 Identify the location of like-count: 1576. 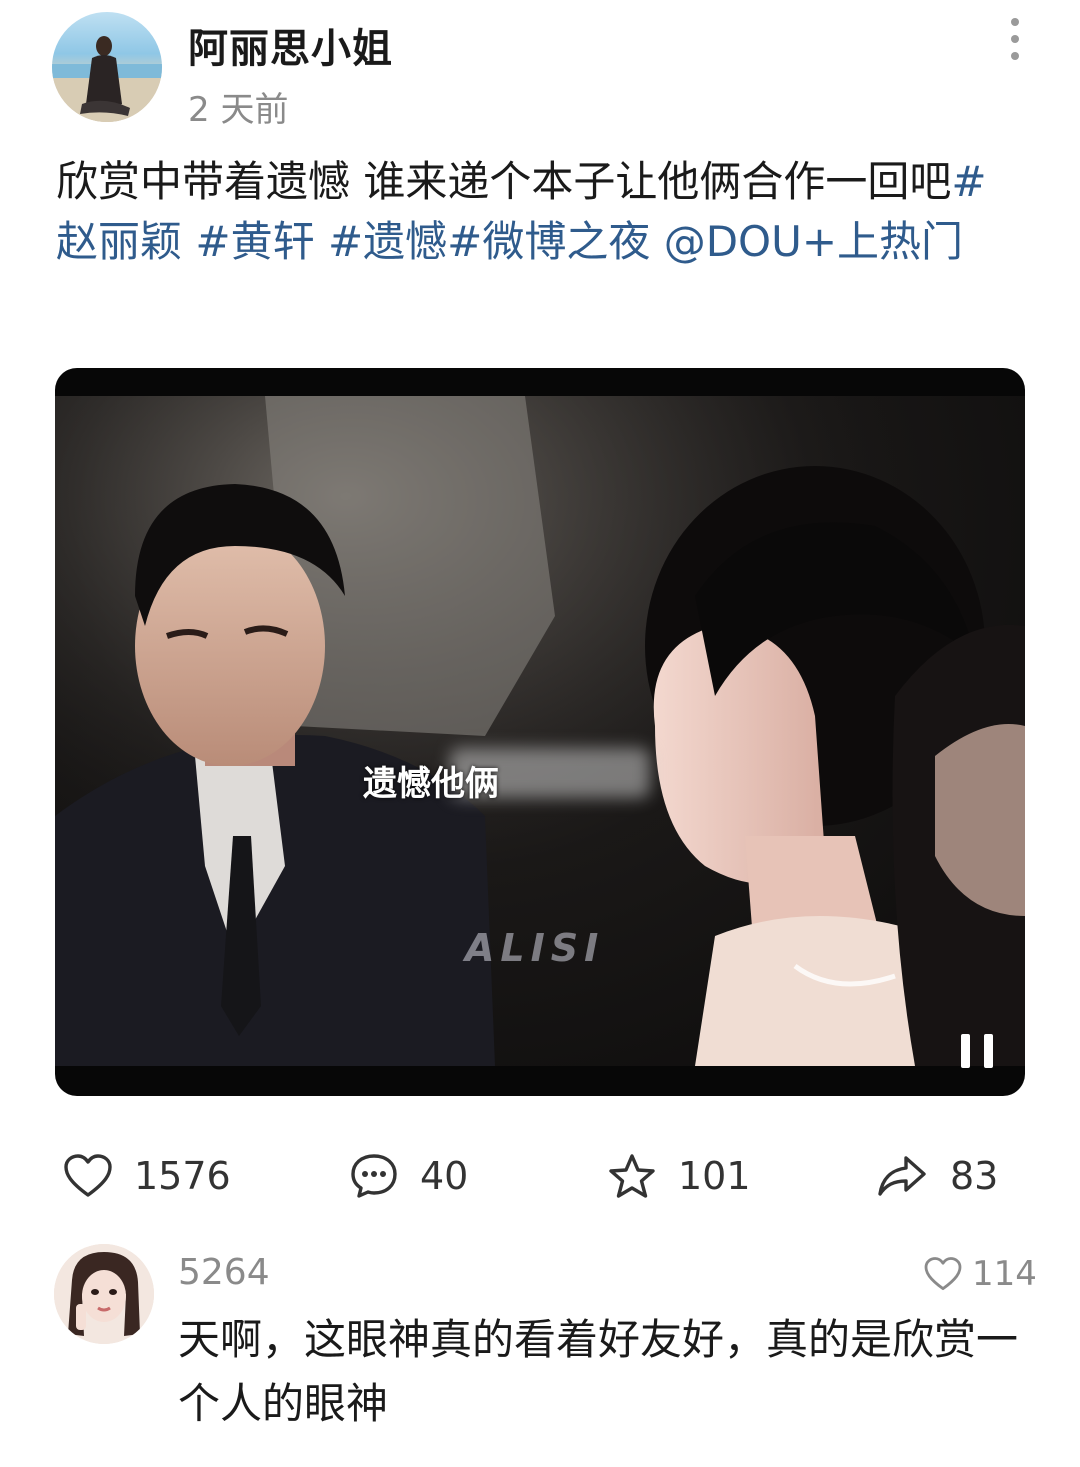
(182, 1176).